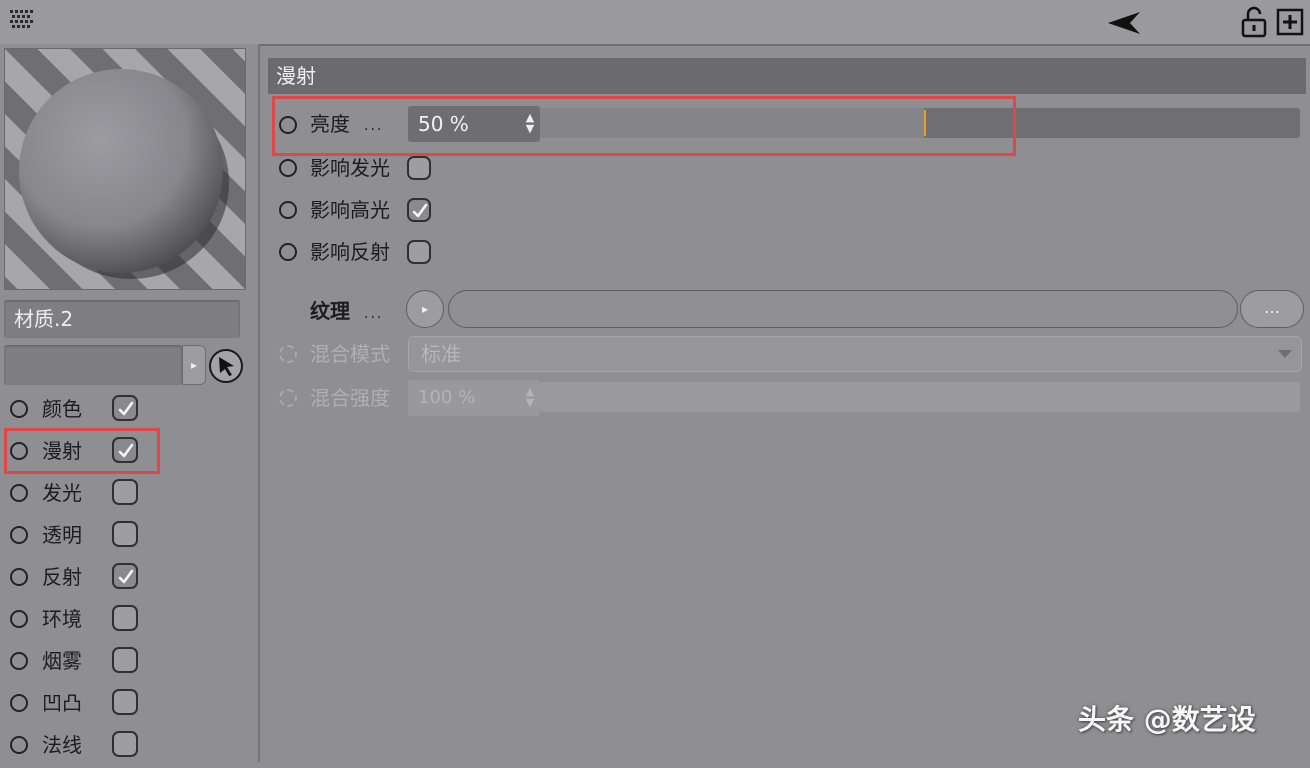  Describe the element at coordinates (194, 365) in the screenshot. I see `link-expand-button: ▸` at that location.